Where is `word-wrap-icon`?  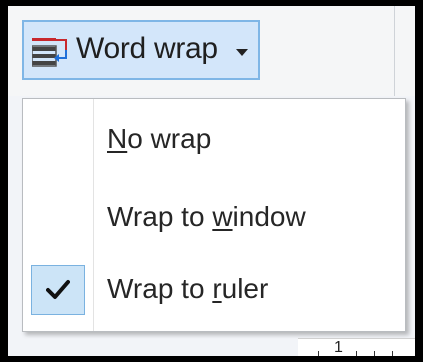
word-wrap-icon is located at coordinates (49, 52).